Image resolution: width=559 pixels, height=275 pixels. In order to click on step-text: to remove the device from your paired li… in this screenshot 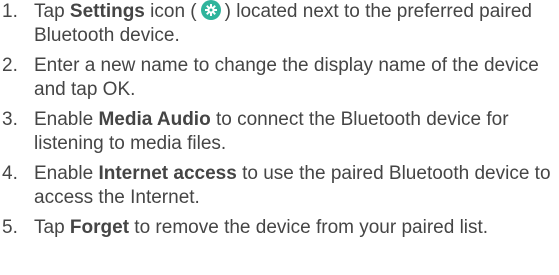, I will do `click(309, 227)`.